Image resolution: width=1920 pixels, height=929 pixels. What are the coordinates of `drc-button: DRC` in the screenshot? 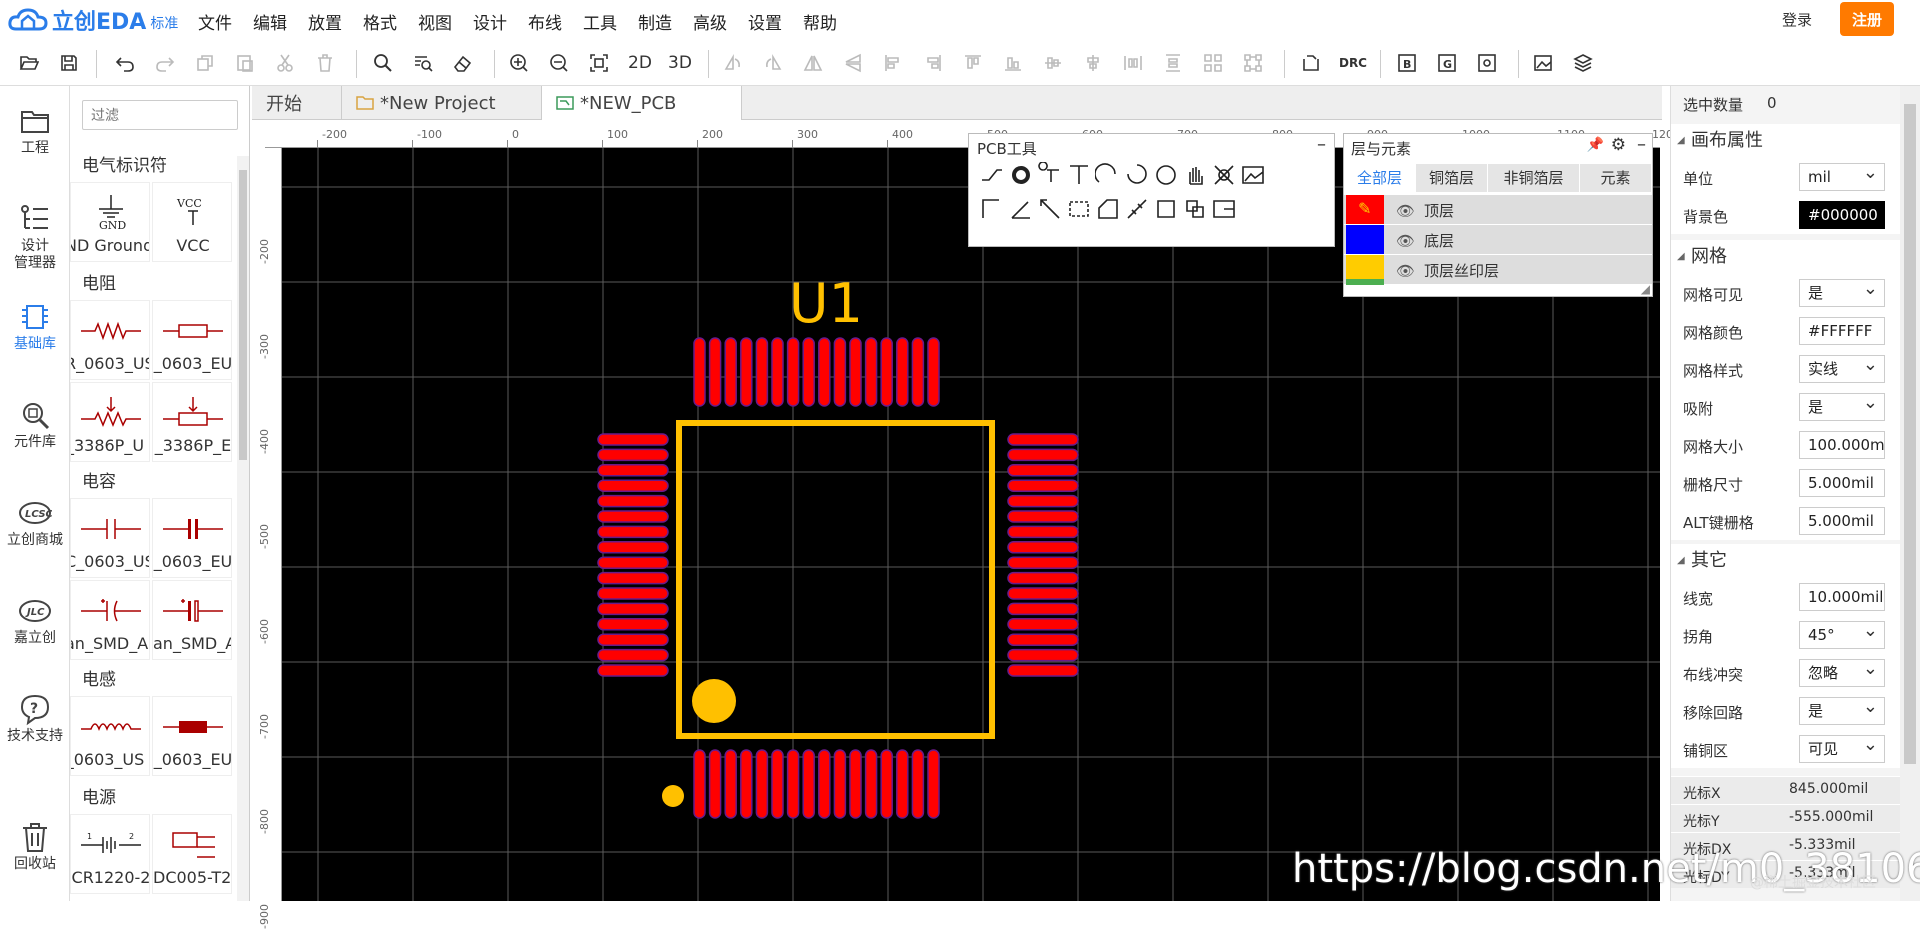 It's located at (1353, 63).